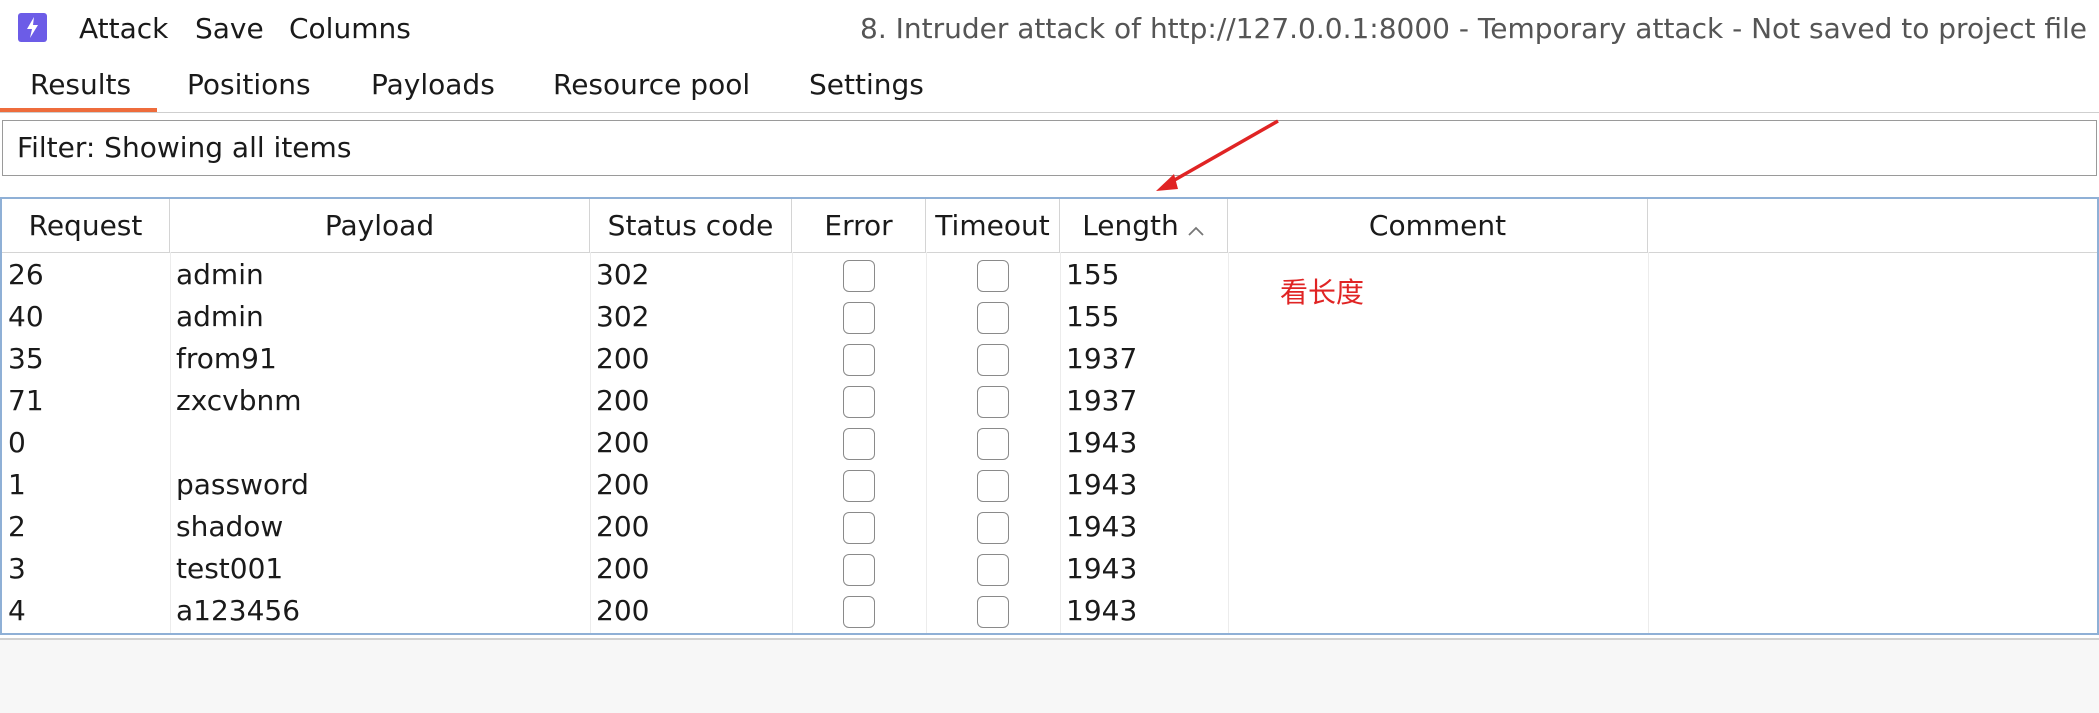  I want to click on cell-payload: zxcvbnm, so click(239, 400).